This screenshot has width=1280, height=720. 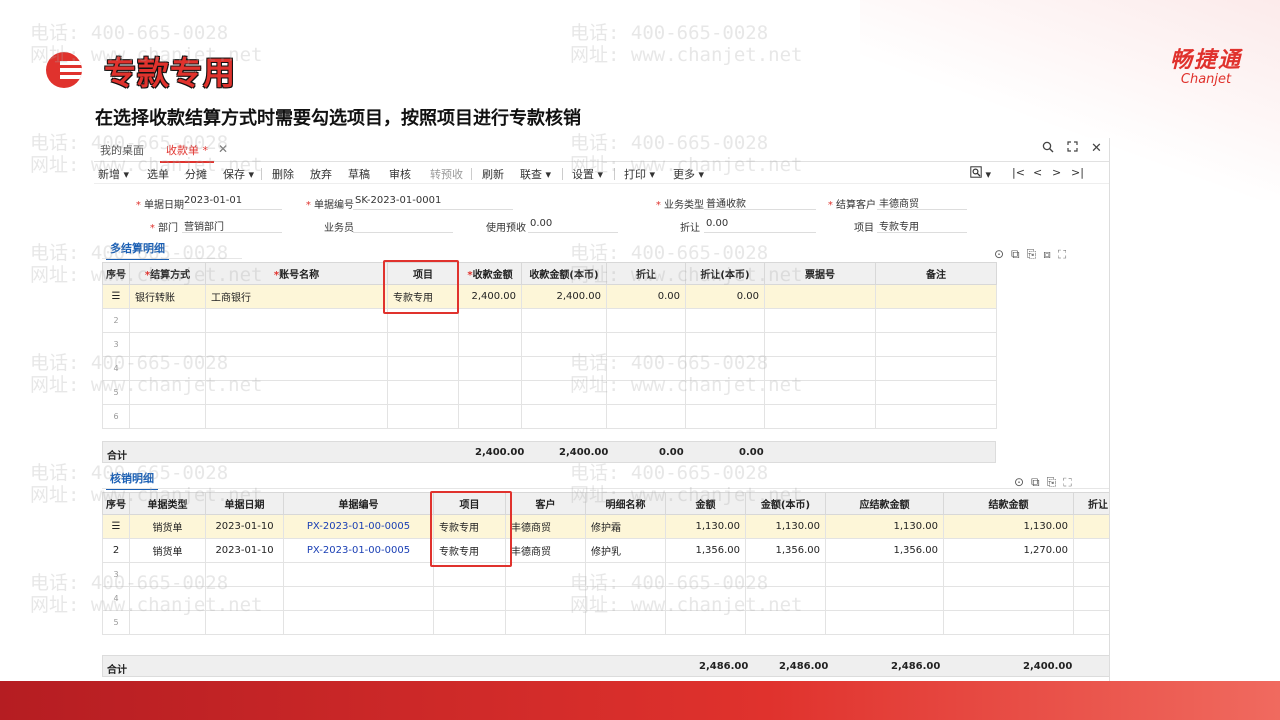 I want to click on discount-local-cell: 0.00, so click(x=725, y=296).